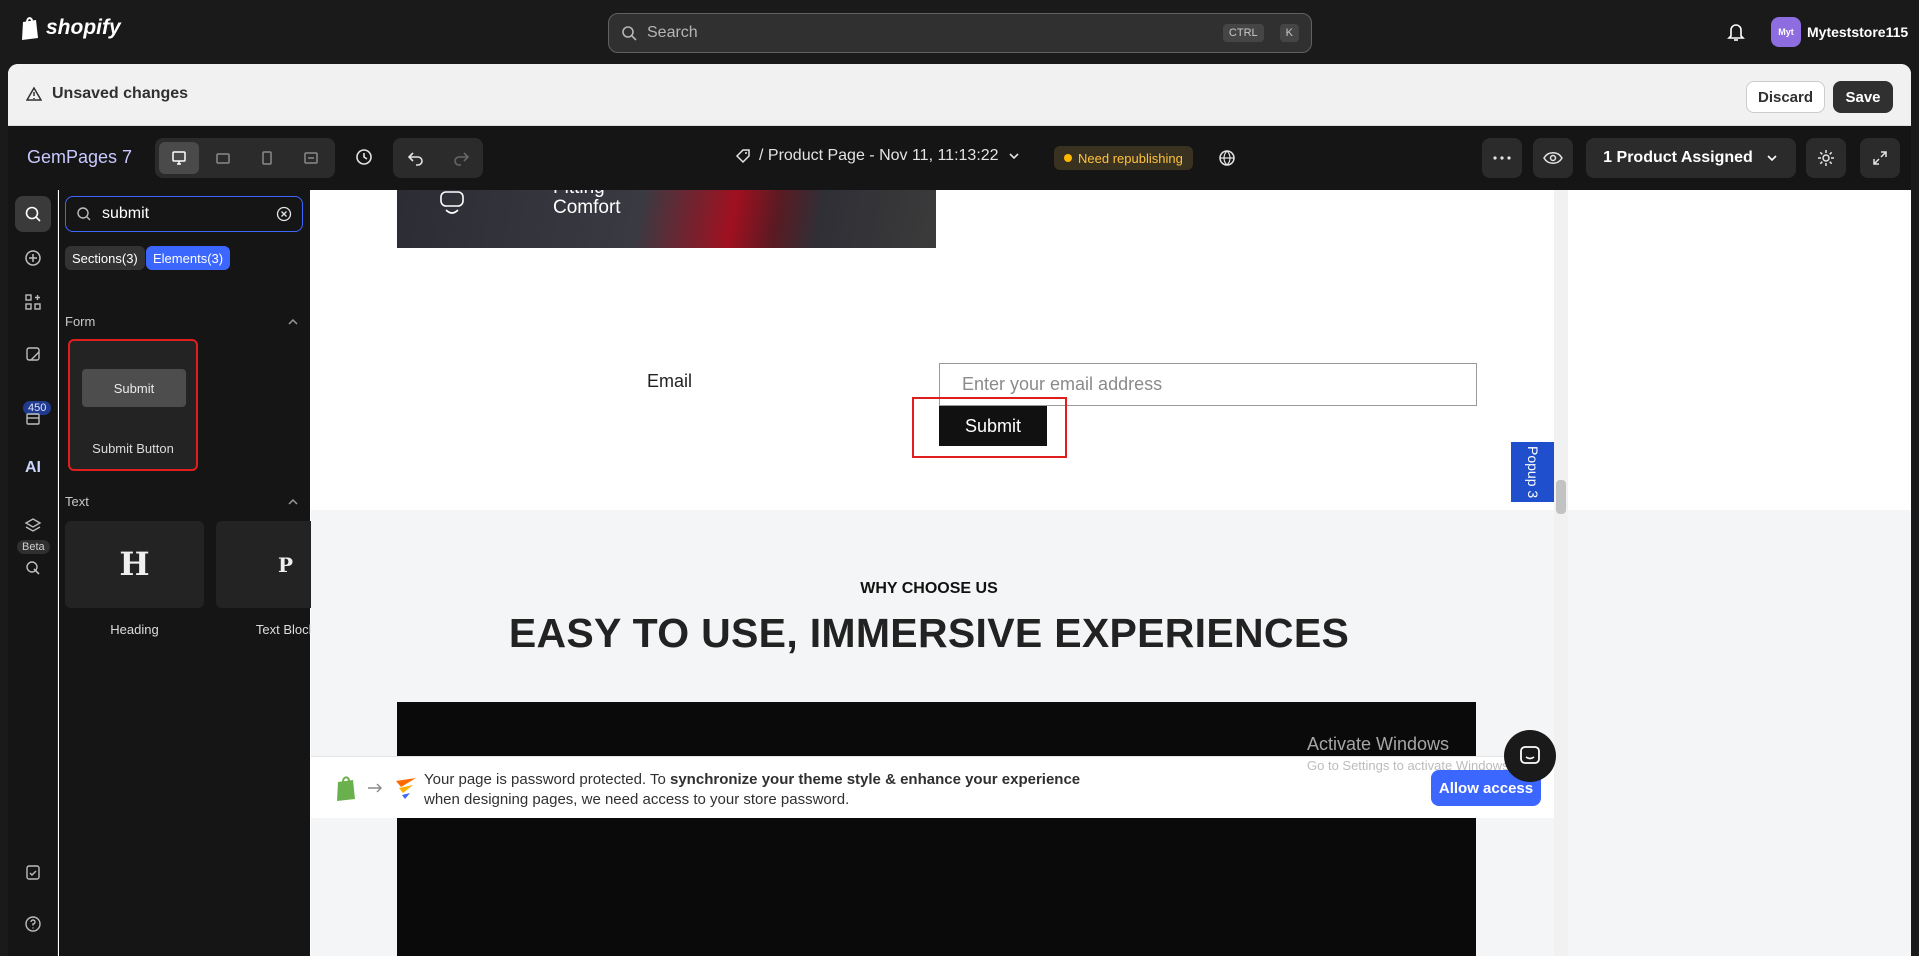  I want to click on hero-image: Fitting Comfort, so click(666, 219).